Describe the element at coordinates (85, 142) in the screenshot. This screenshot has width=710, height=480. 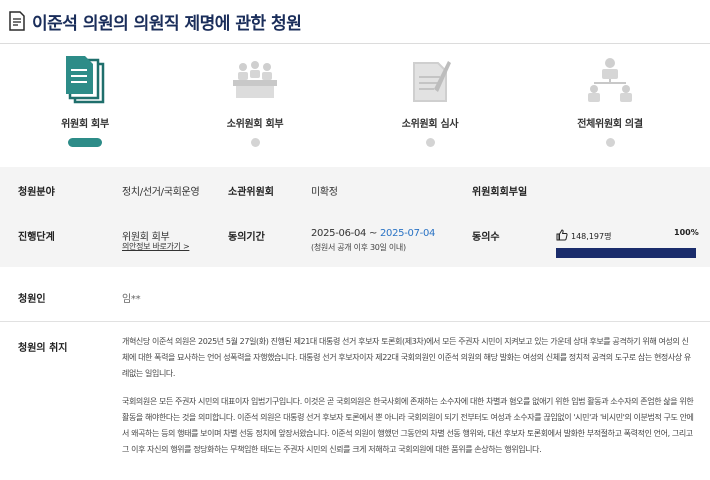
I see `active-step-marker` at that location.